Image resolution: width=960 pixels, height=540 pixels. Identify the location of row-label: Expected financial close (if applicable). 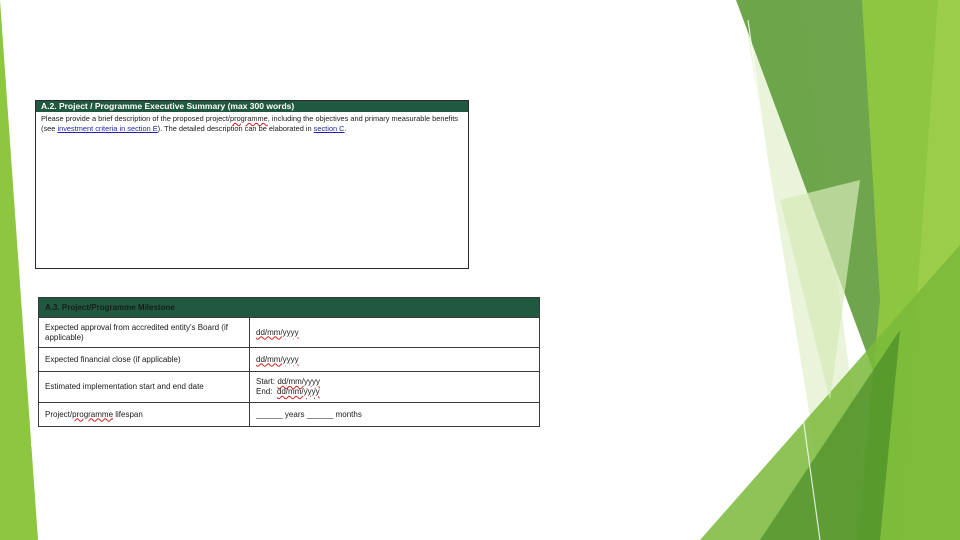
(144, 359).